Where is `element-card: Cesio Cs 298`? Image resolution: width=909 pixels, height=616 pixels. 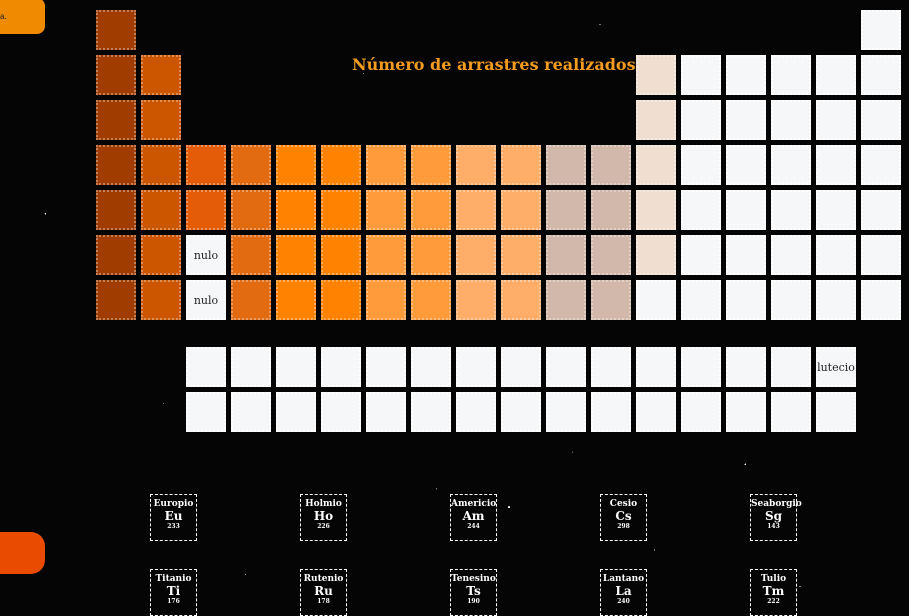
element-card: Cesio Cs 298 is located at coordinates (623, 517).